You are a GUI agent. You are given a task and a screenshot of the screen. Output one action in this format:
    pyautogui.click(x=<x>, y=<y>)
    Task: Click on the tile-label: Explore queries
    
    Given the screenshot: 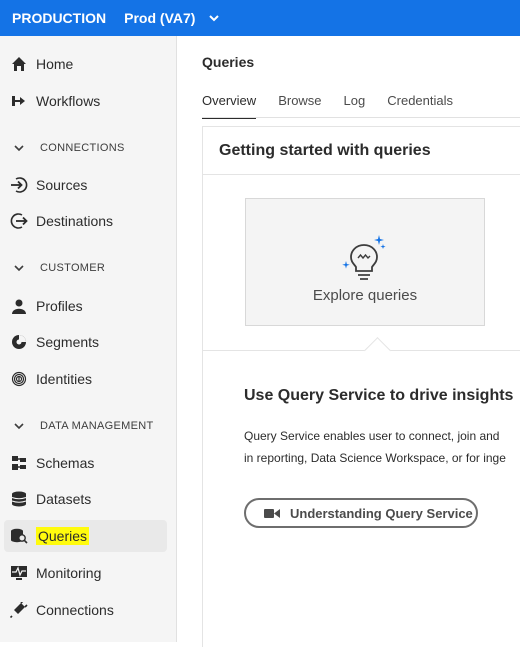 What is the action you would take?
    pyautogui.click(x=365, y=295)
    